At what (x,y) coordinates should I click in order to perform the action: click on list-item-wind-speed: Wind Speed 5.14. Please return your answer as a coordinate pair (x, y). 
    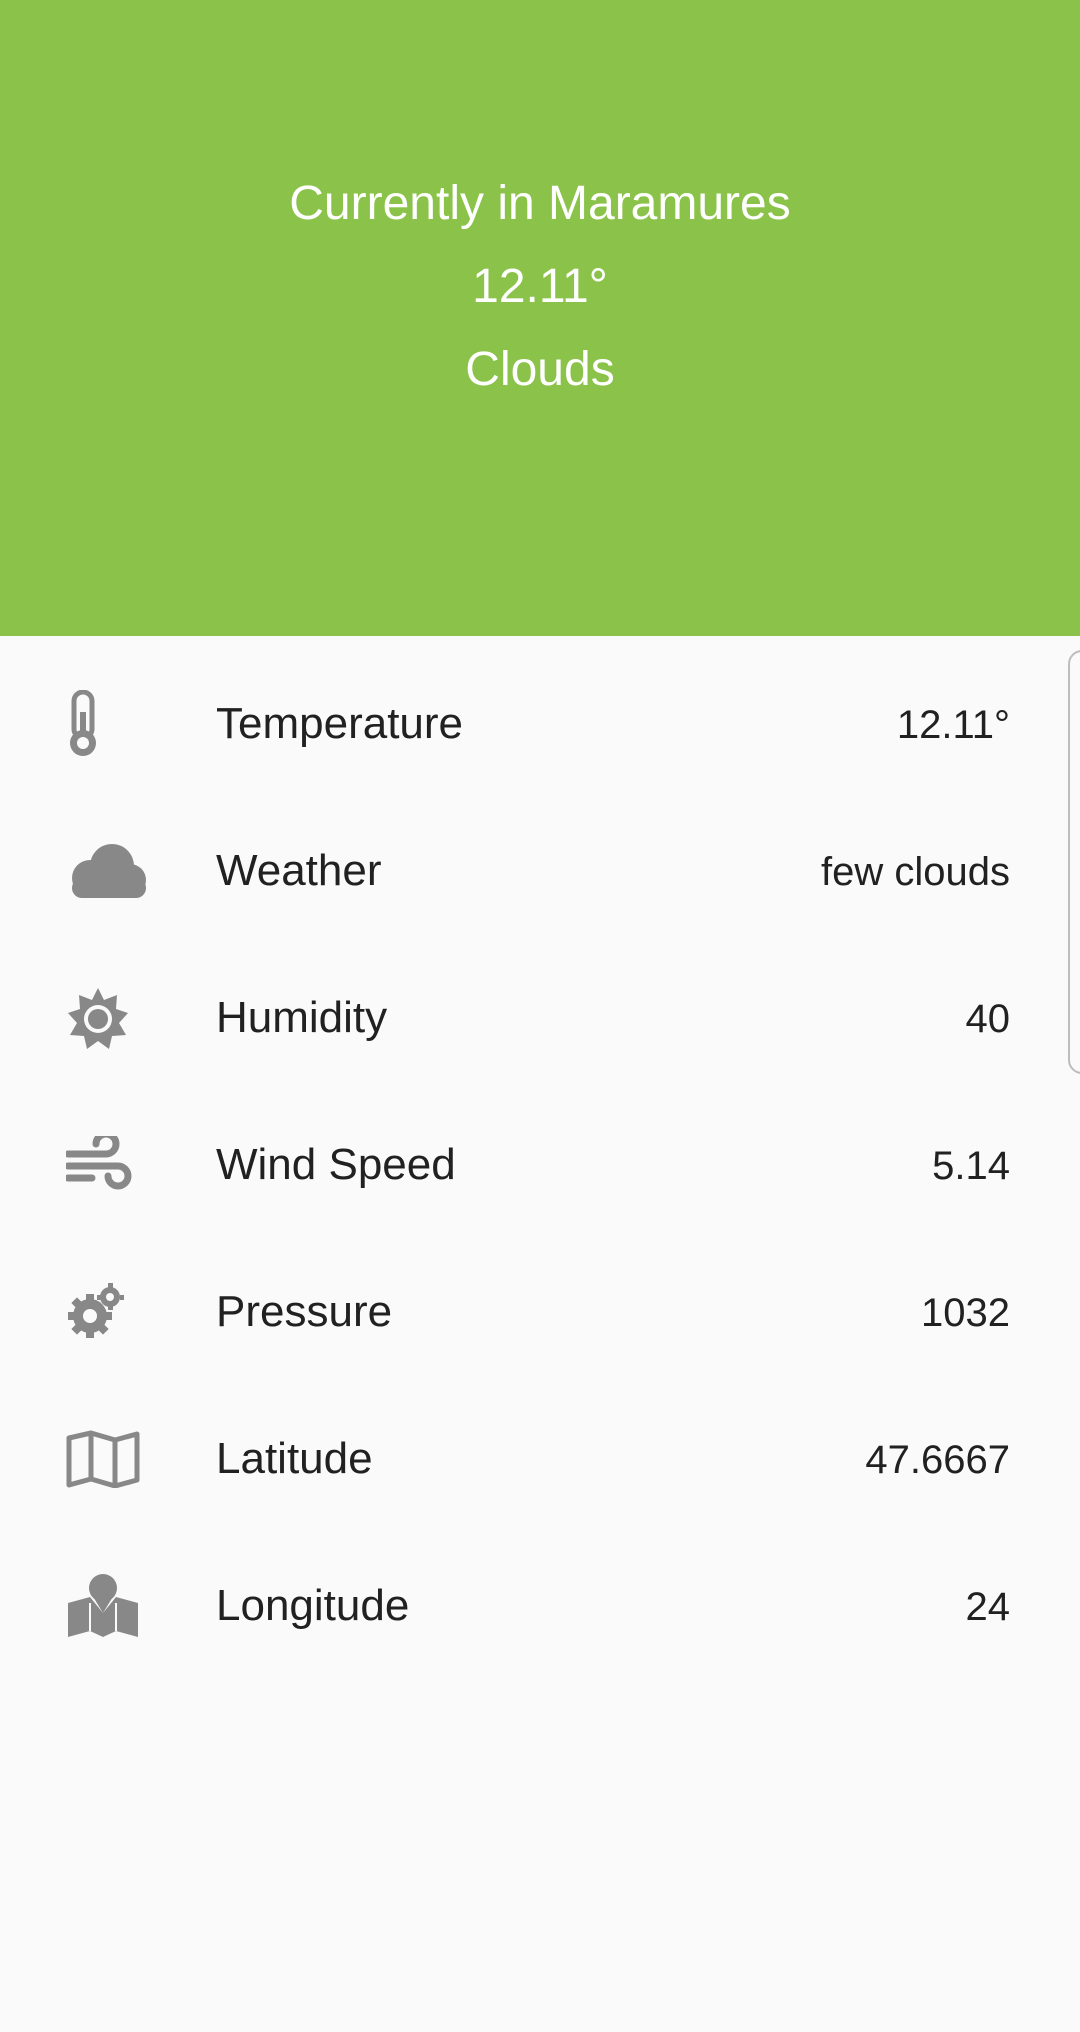
    Looking at the image, I should click on (540, 1164).